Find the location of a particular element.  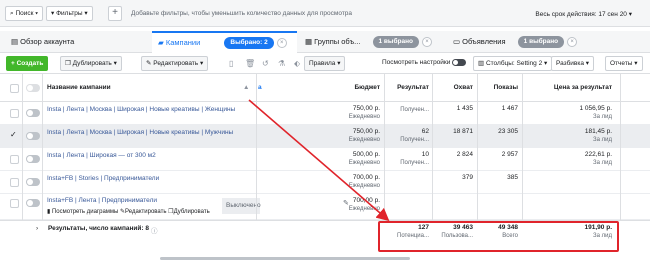

column-header-name: Название кампании is located at coordinates (79, 88).